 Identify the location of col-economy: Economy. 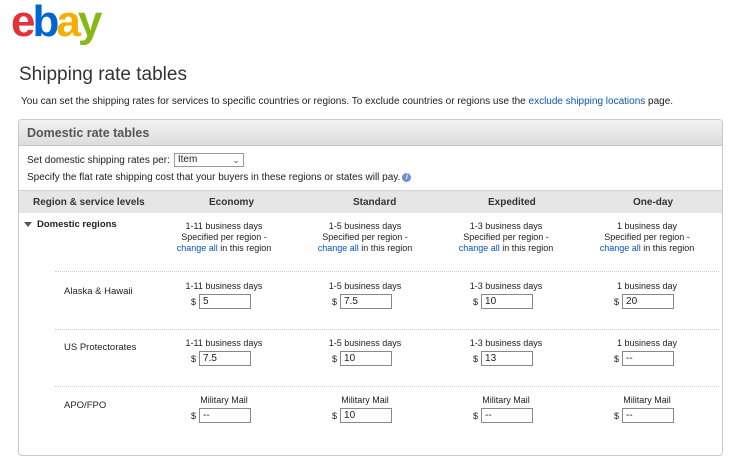
(232, 202).